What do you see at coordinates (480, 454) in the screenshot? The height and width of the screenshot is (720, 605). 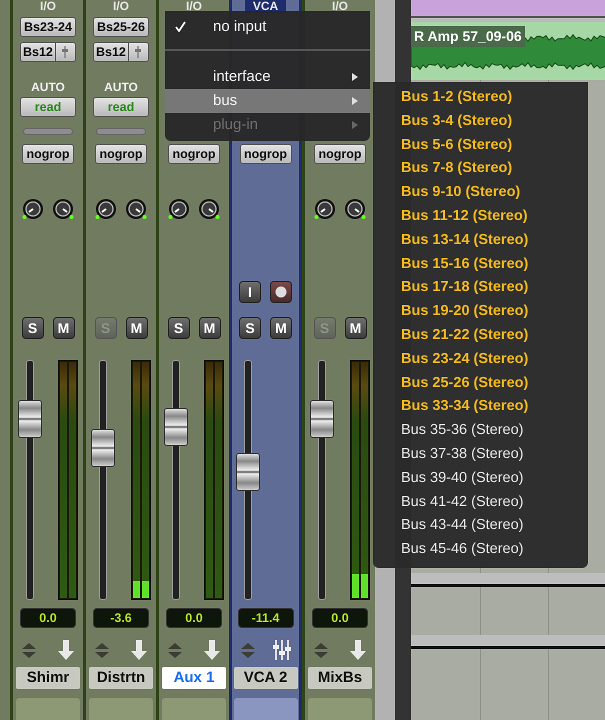 I see `menu-item: Bus 37-38 (Stereo)` at bounding box center [480, 454].